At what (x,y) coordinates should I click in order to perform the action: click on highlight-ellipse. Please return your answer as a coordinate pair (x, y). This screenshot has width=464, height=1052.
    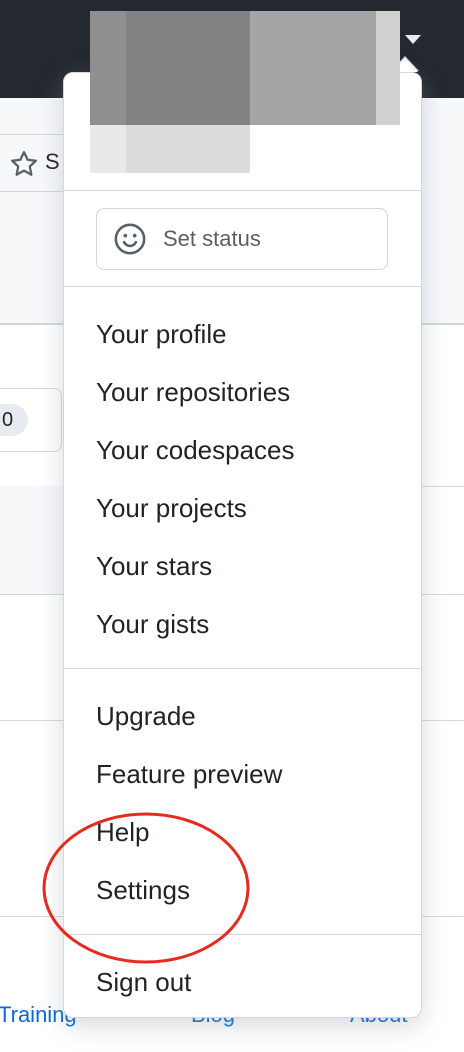
    Looking at the image, I should click on (146, 888).